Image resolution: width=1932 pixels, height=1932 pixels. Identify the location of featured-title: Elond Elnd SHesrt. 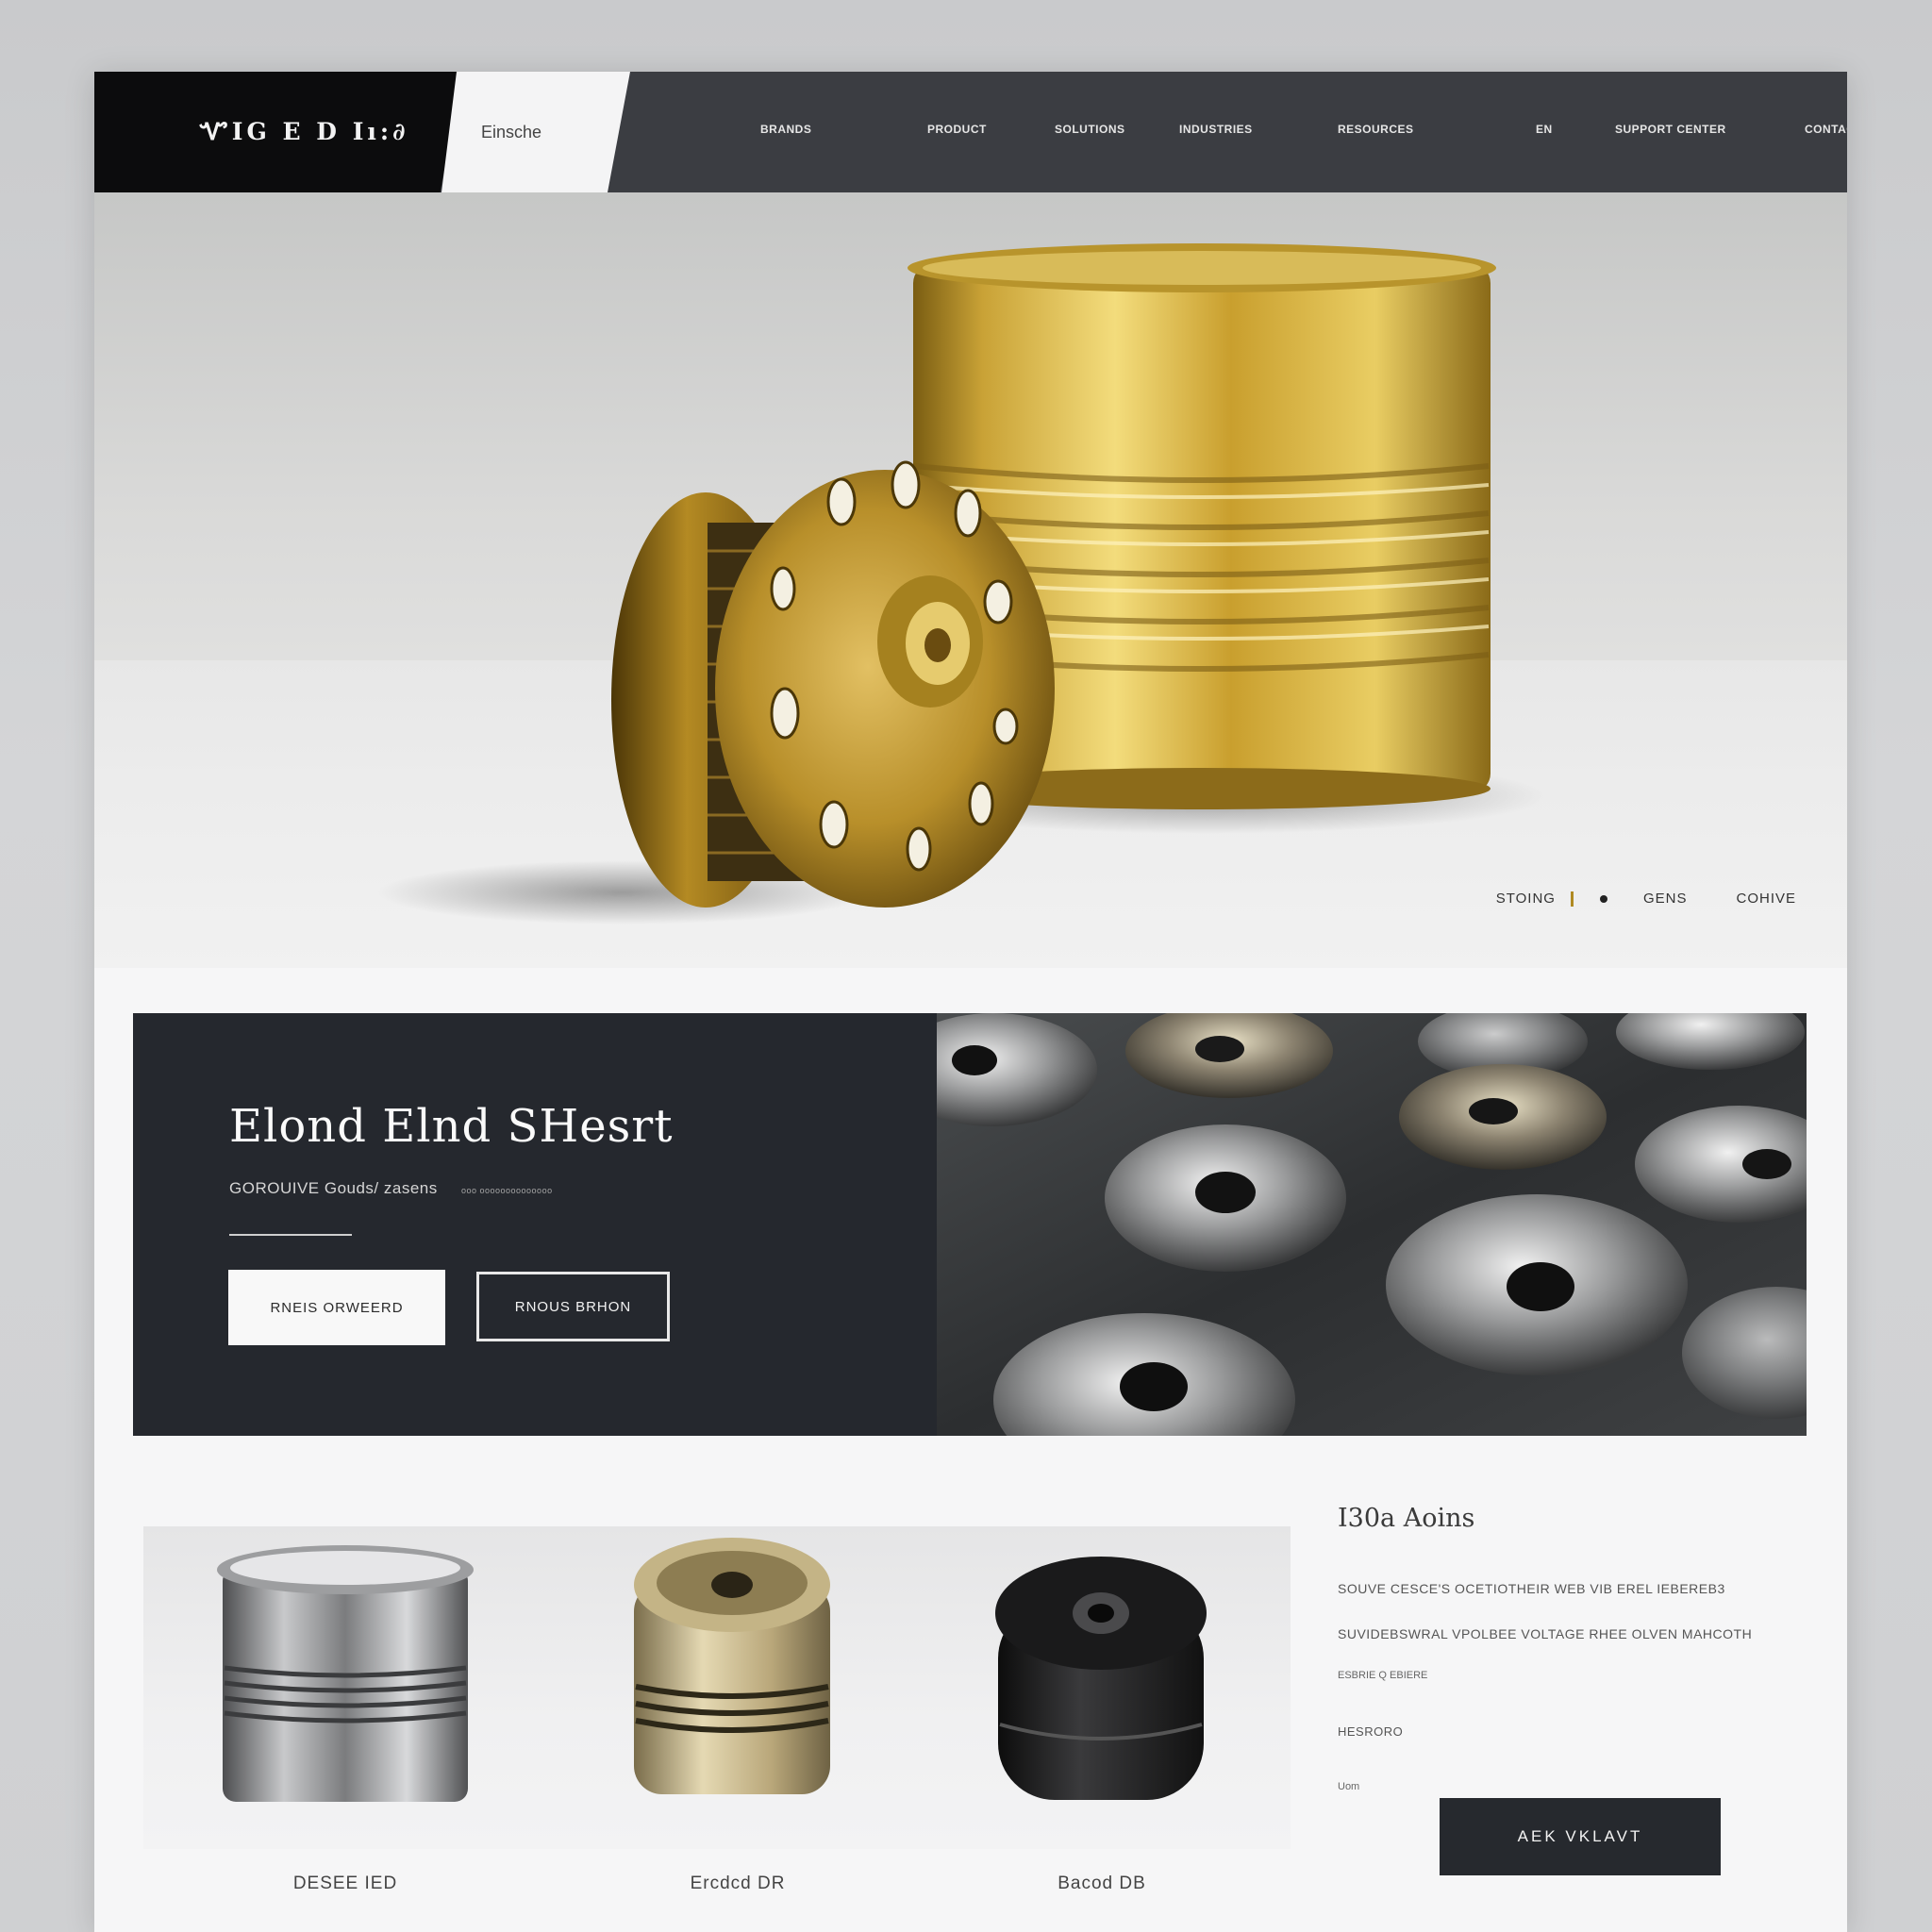
(451, 1126).